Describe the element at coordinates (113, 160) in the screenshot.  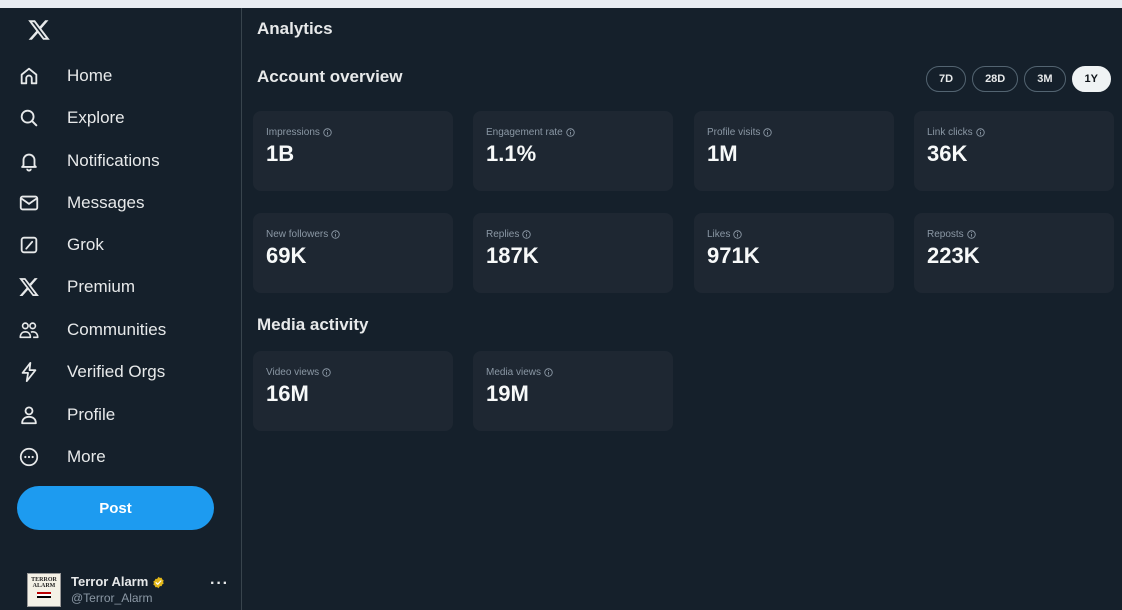
I see `nav-notifications-label: Notifications` at that location.